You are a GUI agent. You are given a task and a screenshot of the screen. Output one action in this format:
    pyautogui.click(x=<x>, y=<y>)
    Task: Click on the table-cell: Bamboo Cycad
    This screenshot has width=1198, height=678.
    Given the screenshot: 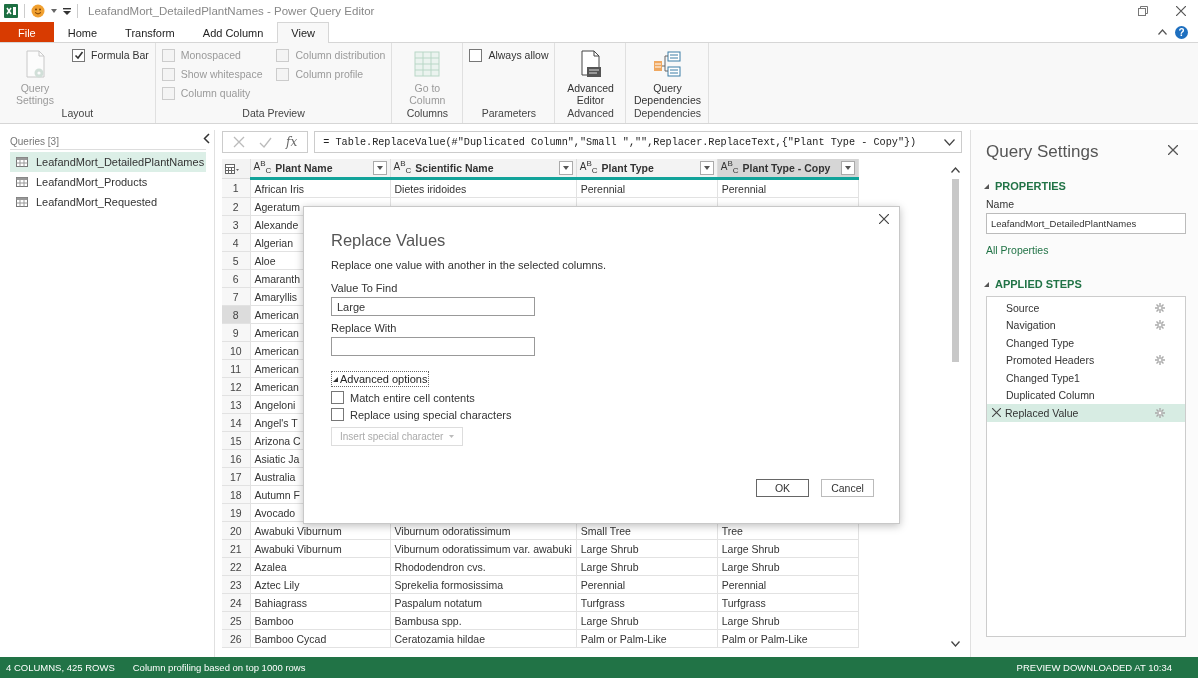 What is the action you would take?
    pyautogui.click(x=320, y=638)
    